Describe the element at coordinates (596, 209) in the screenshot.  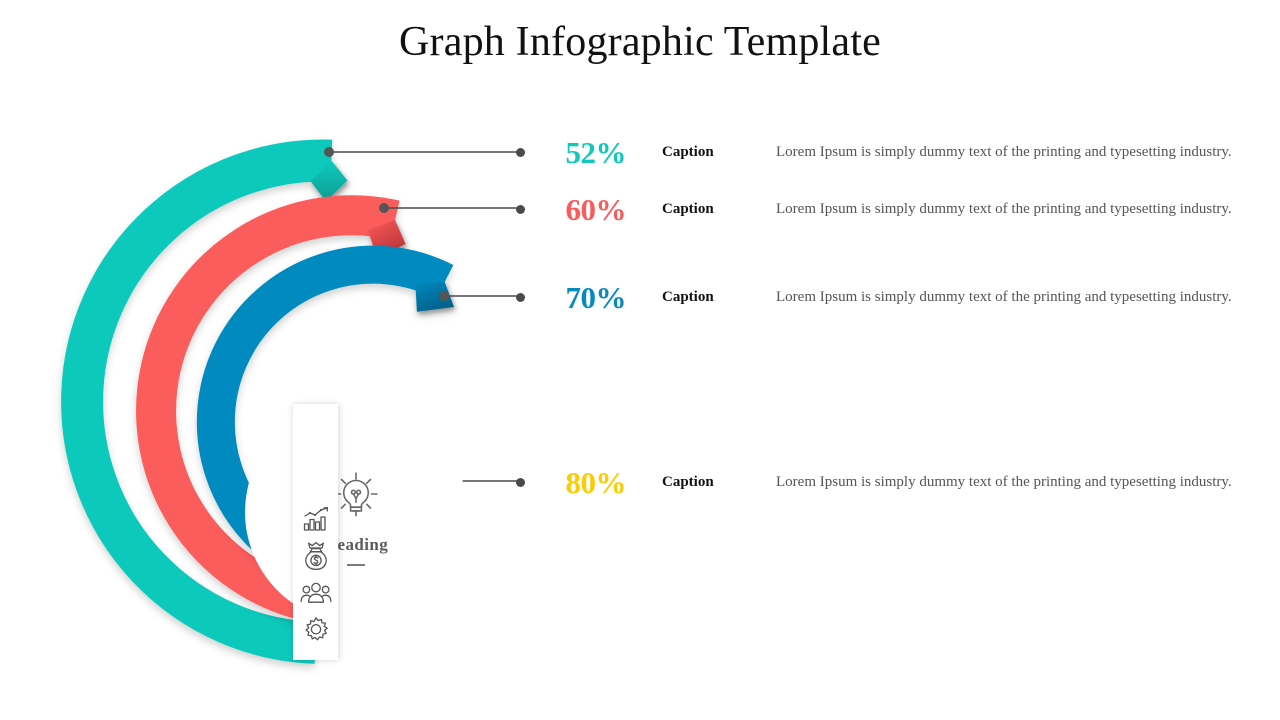
I see `percent-value-60: 60%` at that location.